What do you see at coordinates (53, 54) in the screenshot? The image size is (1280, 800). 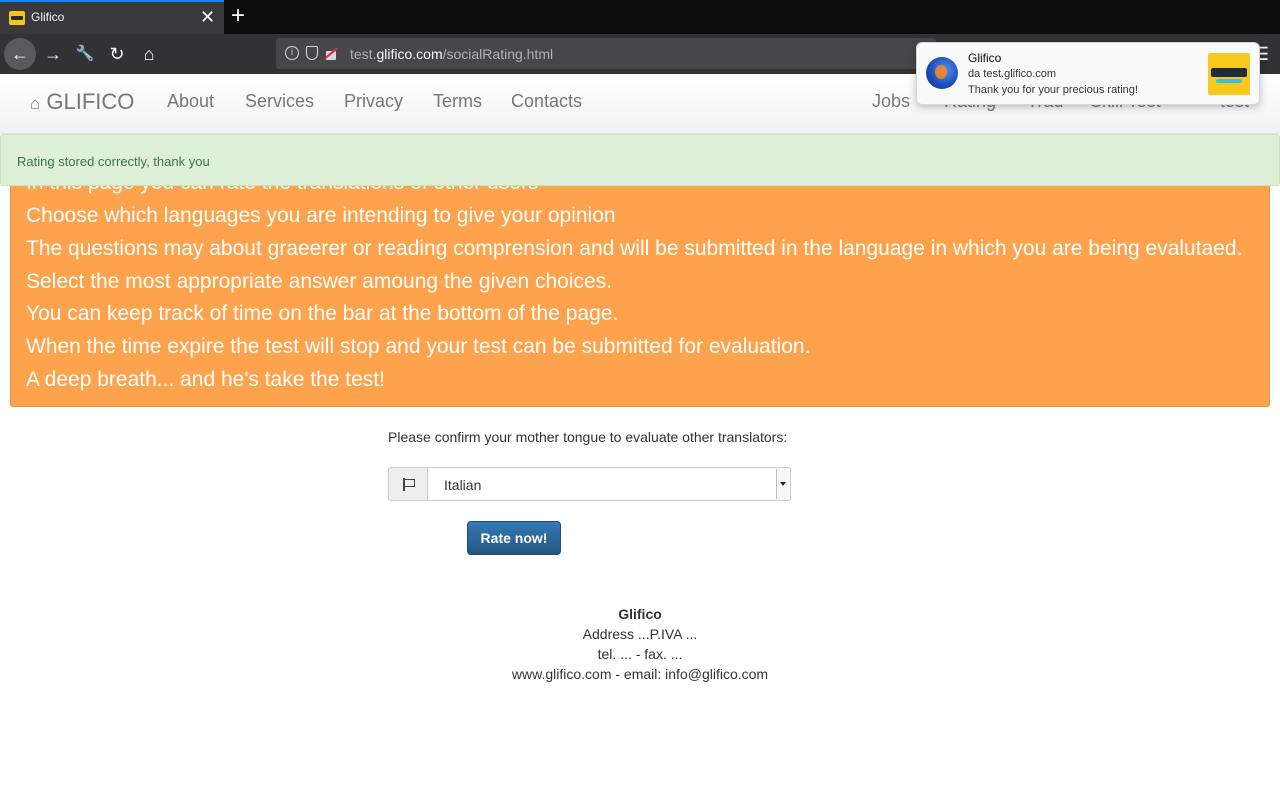 I see `forward-arrow-icon: →` at bounding box center [53, 54].